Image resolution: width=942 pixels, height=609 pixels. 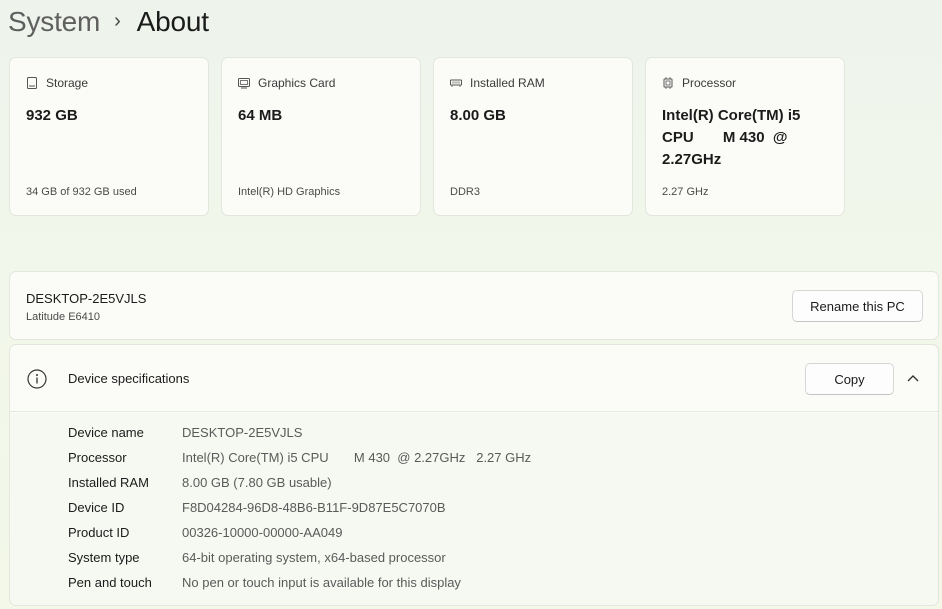 What do you see at coordinates (99, 532) in the screenshot?
I see `spec-key: Product ID` at bounding box center [99, 532].